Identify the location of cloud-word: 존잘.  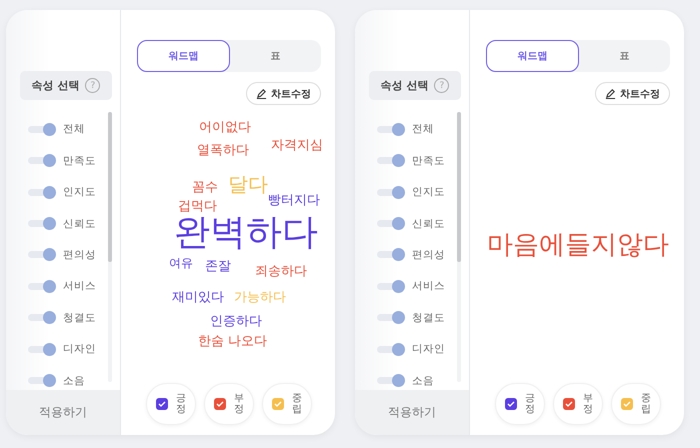
(218, 266).